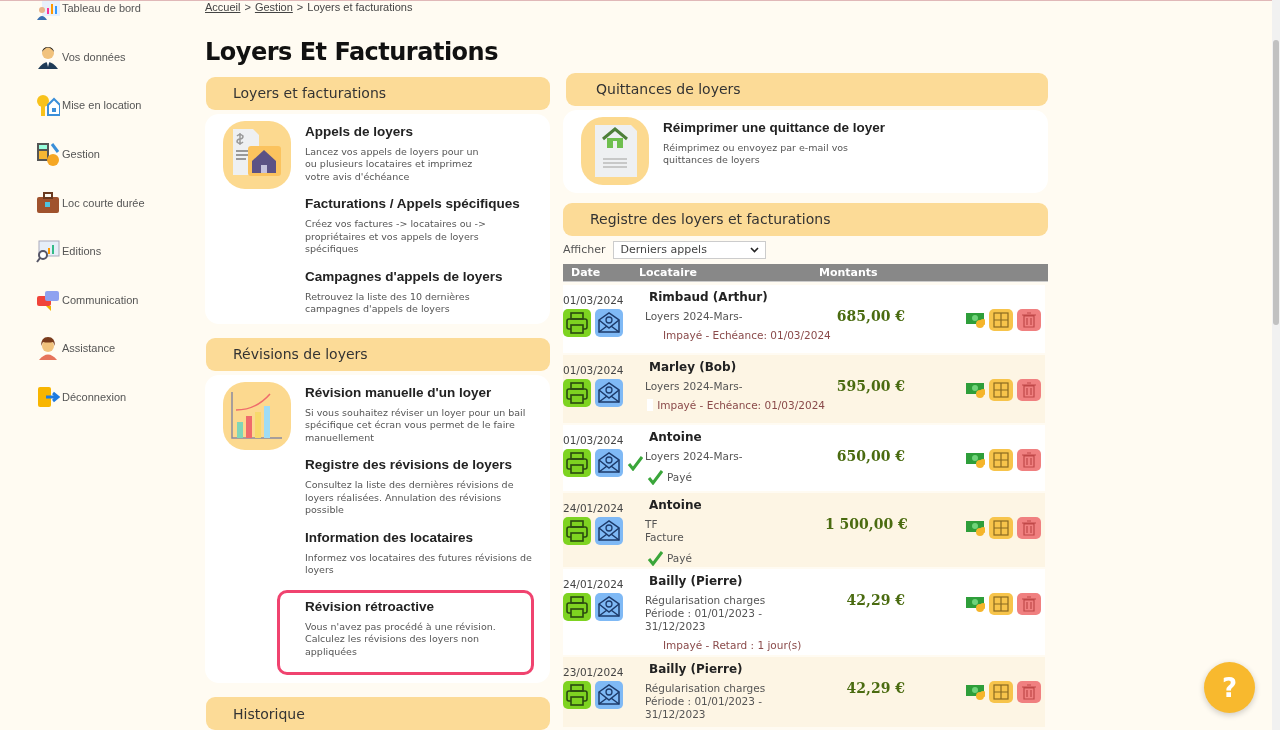 Image resolution: width=1280 pixels, height=730 pixels. I want to click on sidebar-item: Loc courte durée, so click(103, 202).